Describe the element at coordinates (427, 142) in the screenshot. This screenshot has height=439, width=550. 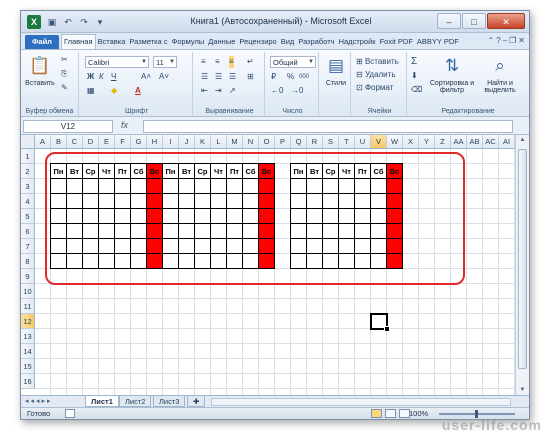
I see `column-header: Y` at that location.